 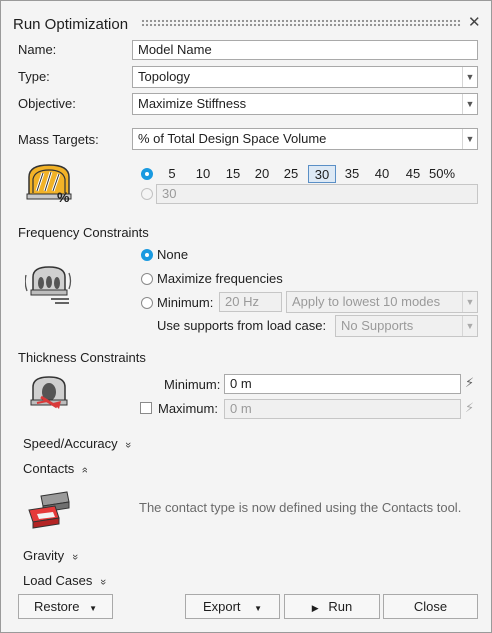 I want to click on restore-label: Restore, so click(x=56, y=606).